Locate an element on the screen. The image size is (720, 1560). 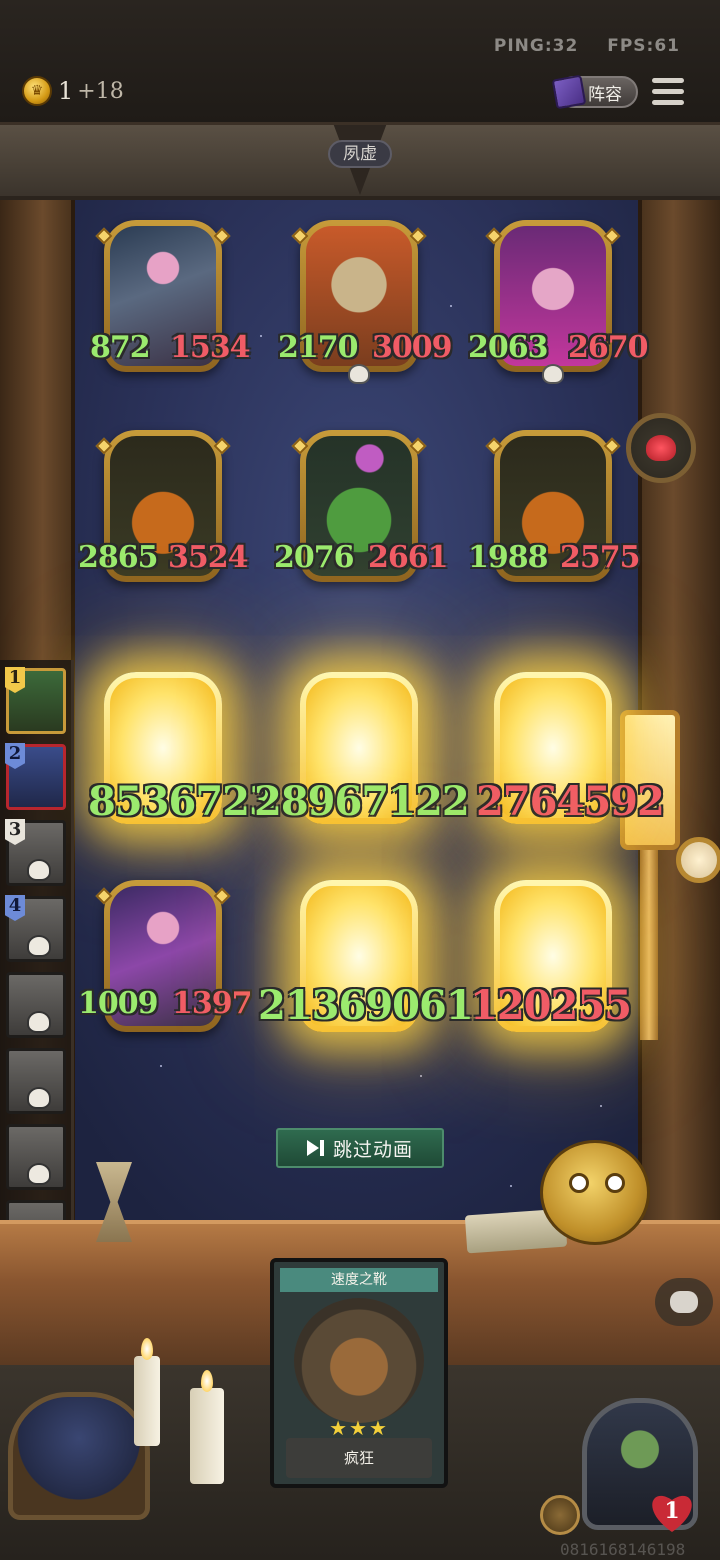
unit-health: 1534 is located at coordinates (210, 347).